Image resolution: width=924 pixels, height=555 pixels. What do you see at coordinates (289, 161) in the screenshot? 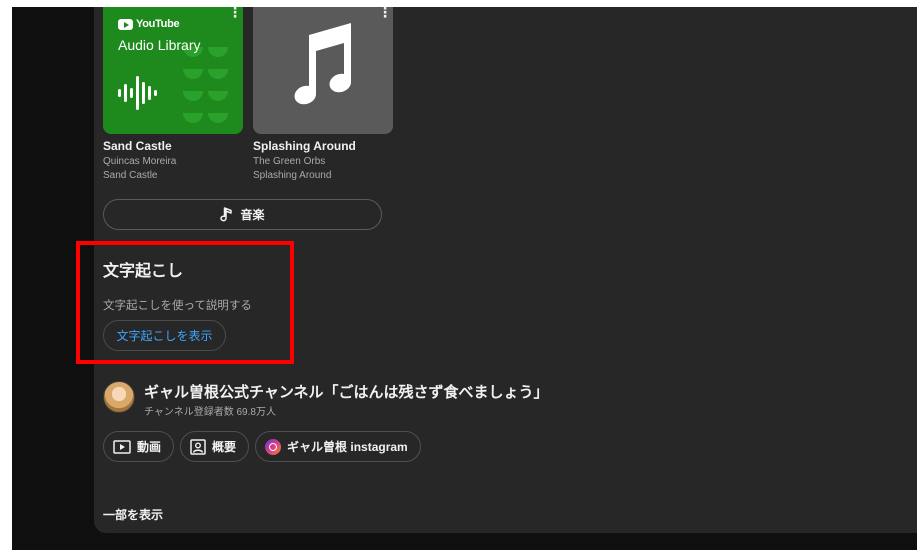
I see `song-artist: The Green Orbs` at bounding box center [289, 161].